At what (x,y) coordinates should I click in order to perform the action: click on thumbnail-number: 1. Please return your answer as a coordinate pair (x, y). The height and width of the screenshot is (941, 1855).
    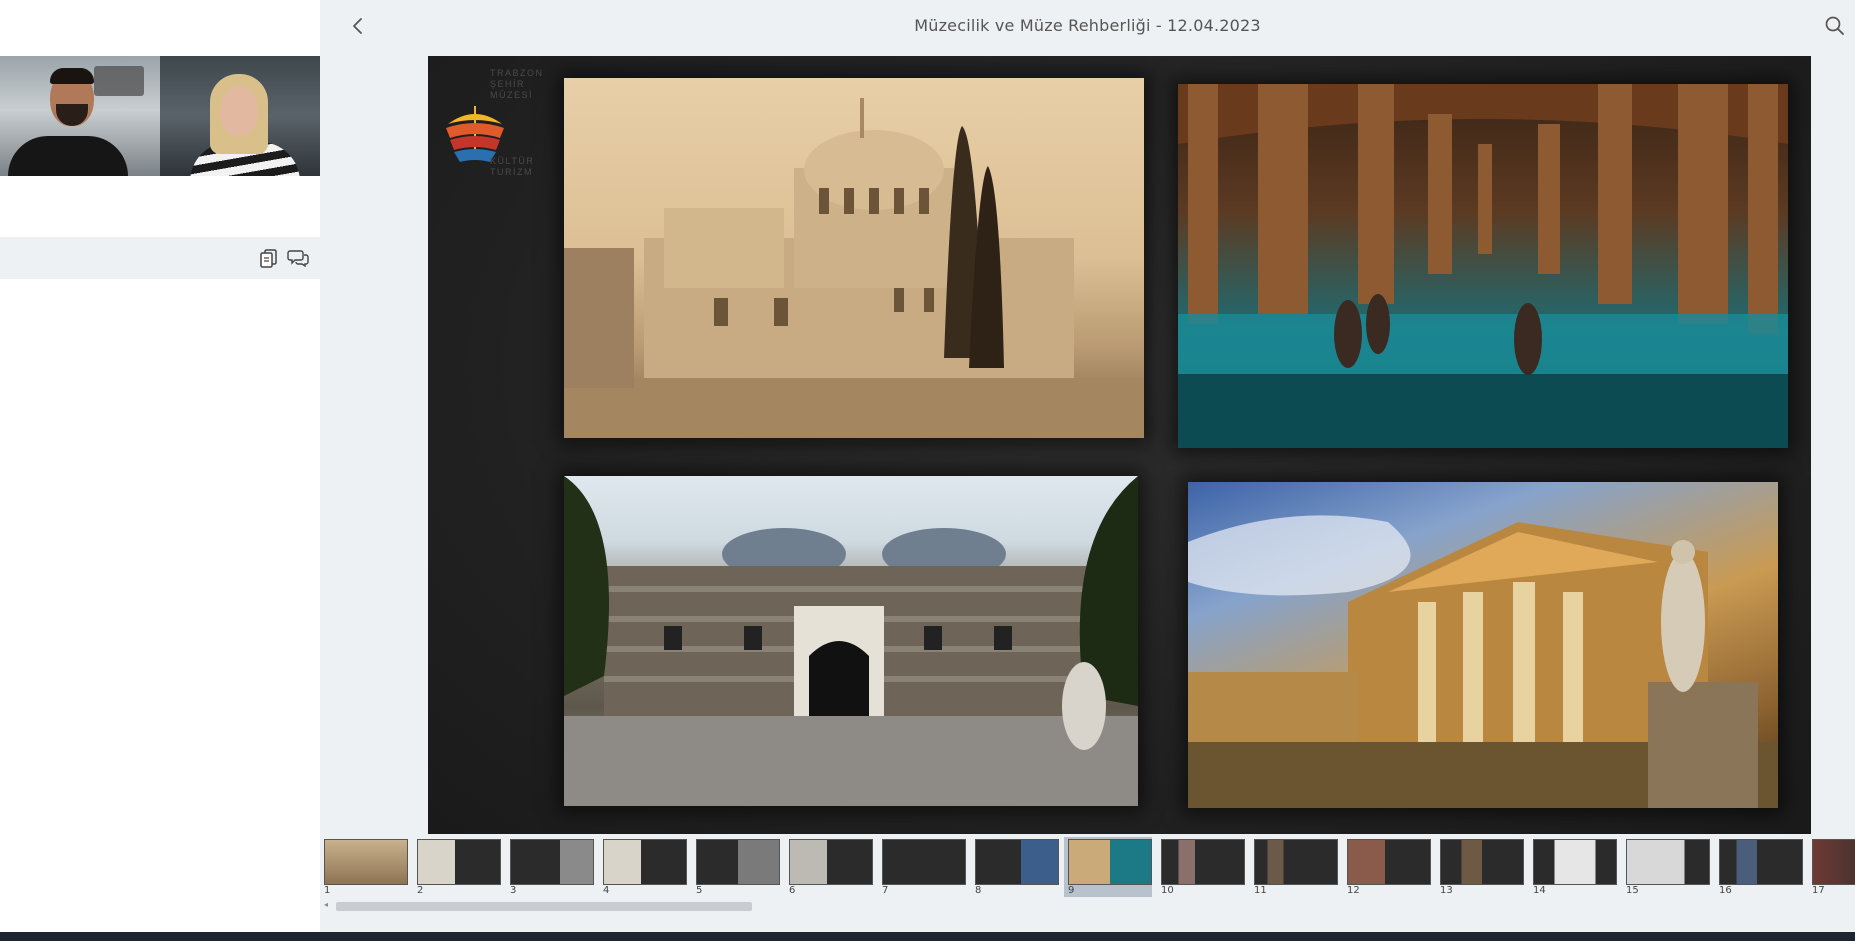
    Looking at the image, I should click on (327, 890).